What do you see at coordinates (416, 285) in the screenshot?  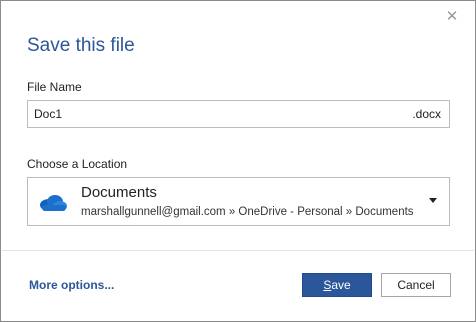 I see `cancel-button: Cancel` at bounding box center [416, 285].